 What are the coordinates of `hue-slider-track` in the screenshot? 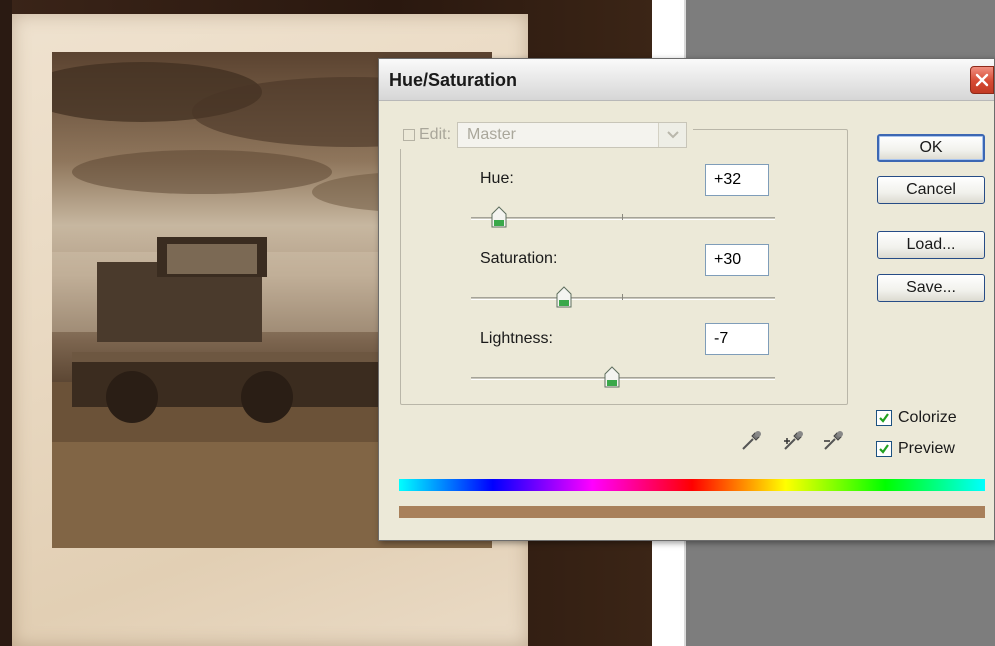 It's located at (623, 217).